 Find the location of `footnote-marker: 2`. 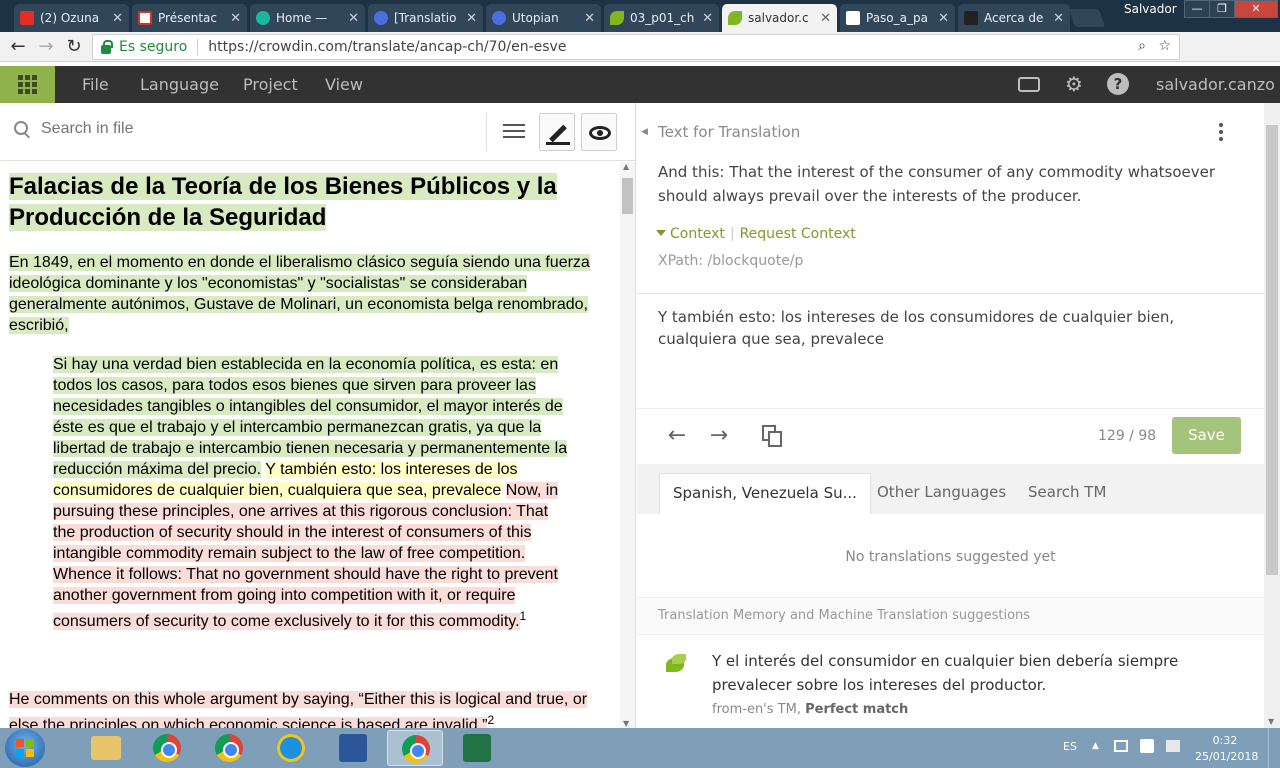

footnote-marker: 2 is located at coordinates (490, 720).